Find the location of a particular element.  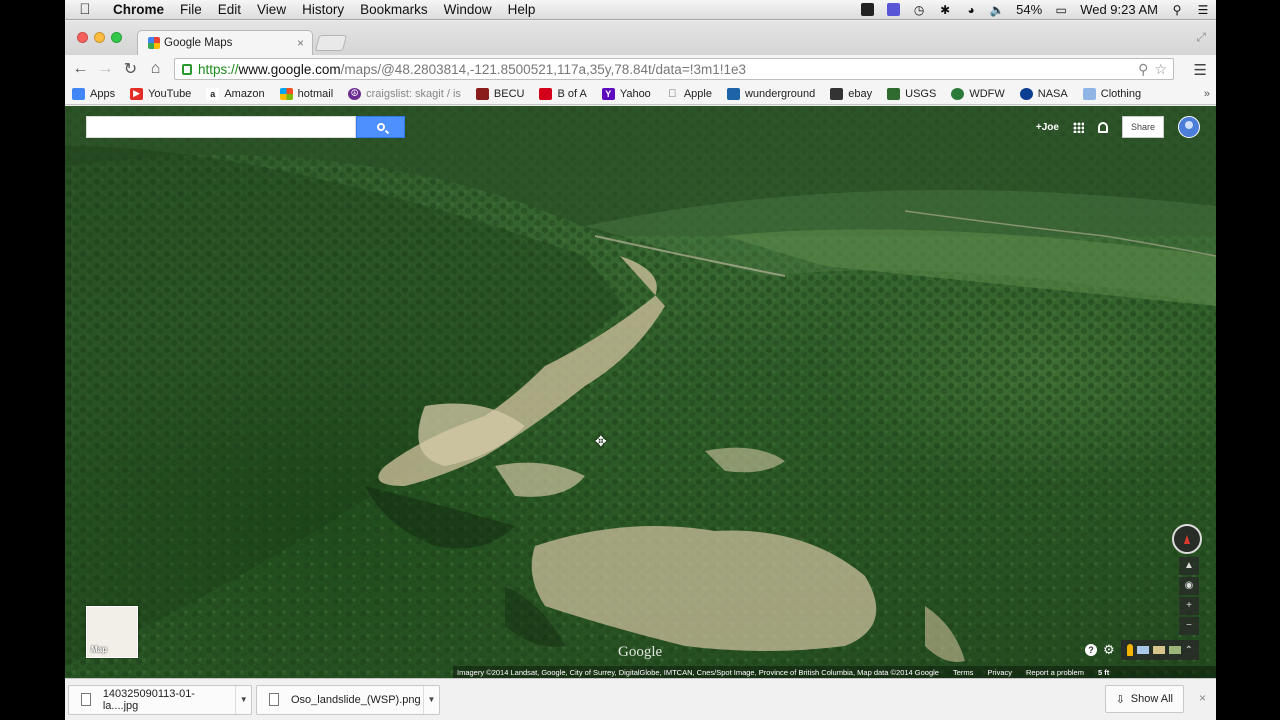

report-problem-link: Report a problem is located at coordinates (1055, 672).